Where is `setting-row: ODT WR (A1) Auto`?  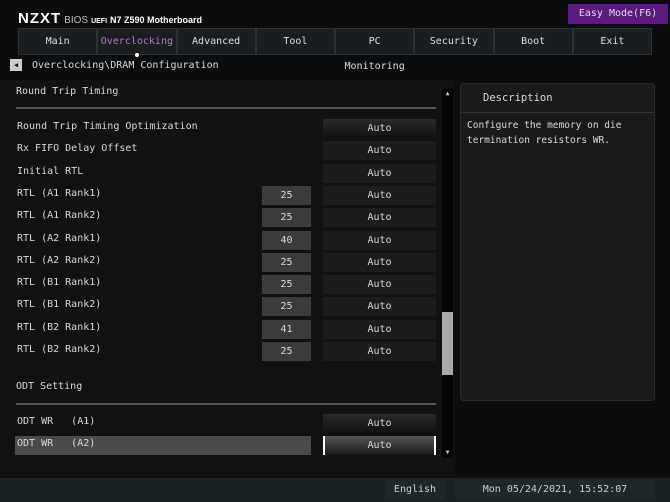 setting-row: ODT WR (A1) Auto is located at coordinates (225, 423).